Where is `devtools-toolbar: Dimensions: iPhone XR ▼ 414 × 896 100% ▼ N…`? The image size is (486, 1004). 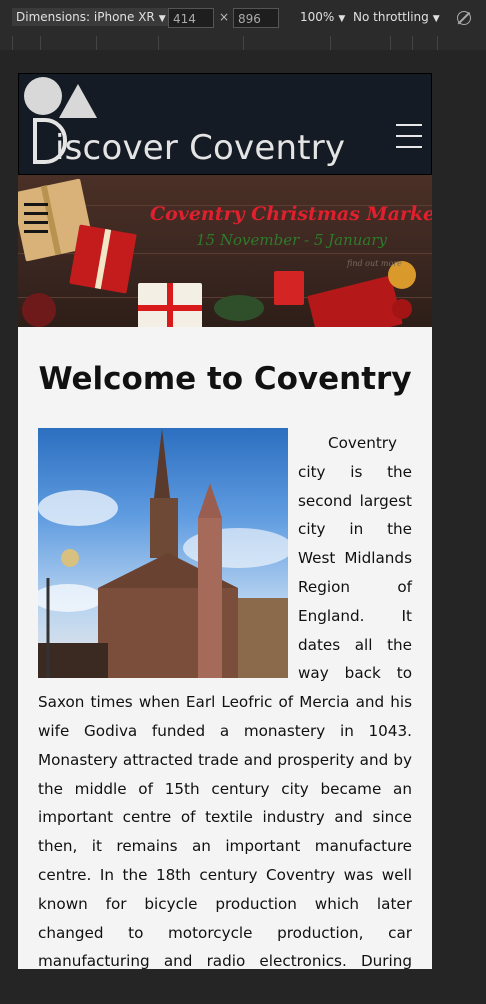 devtools-toolbar: Dimensions: iPhone XR ▼ 414 × 896 100% ▼ N… is located at coordinates (243, 18).